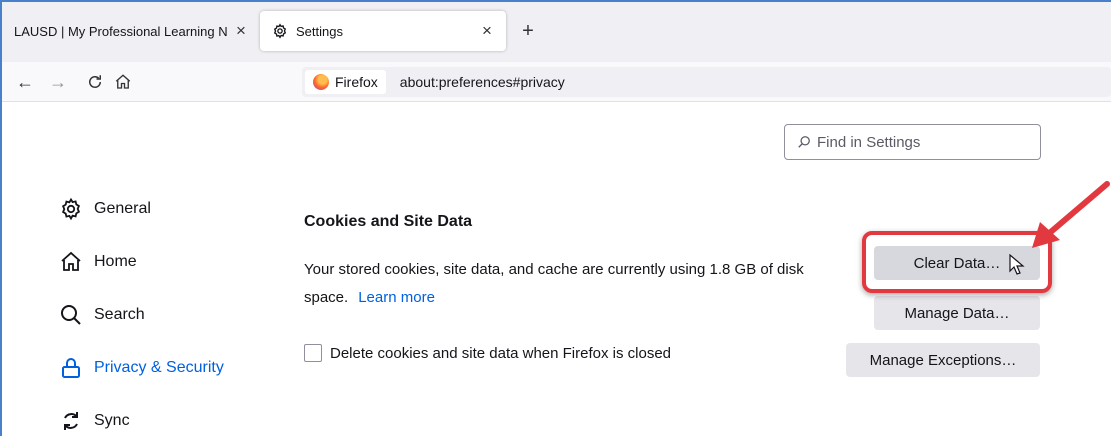 This screenshot has width=1111, height=436. I want to click on sidebar-item-general: General, so click(104, 209).